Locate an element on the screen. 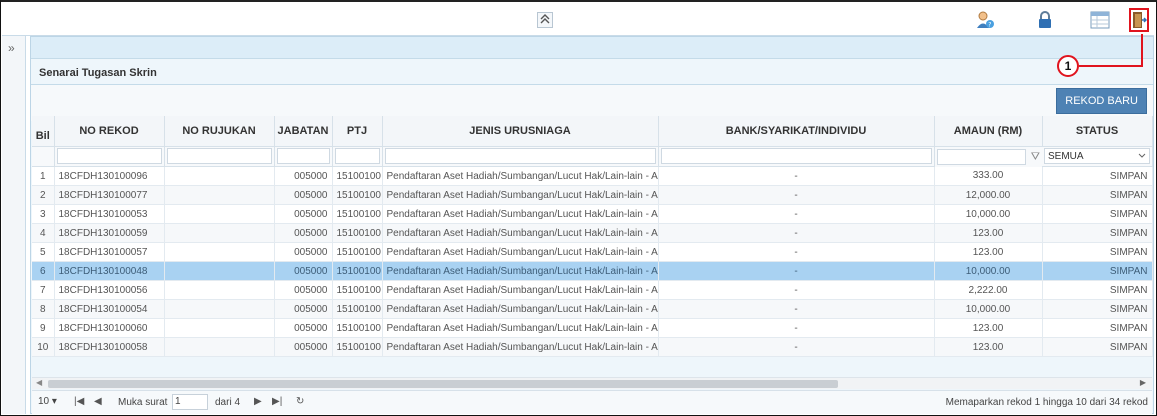 Image resolution: width=1157 pixels, height=416 pixels. column-header: PTJ is located at coordinates (357, 131).